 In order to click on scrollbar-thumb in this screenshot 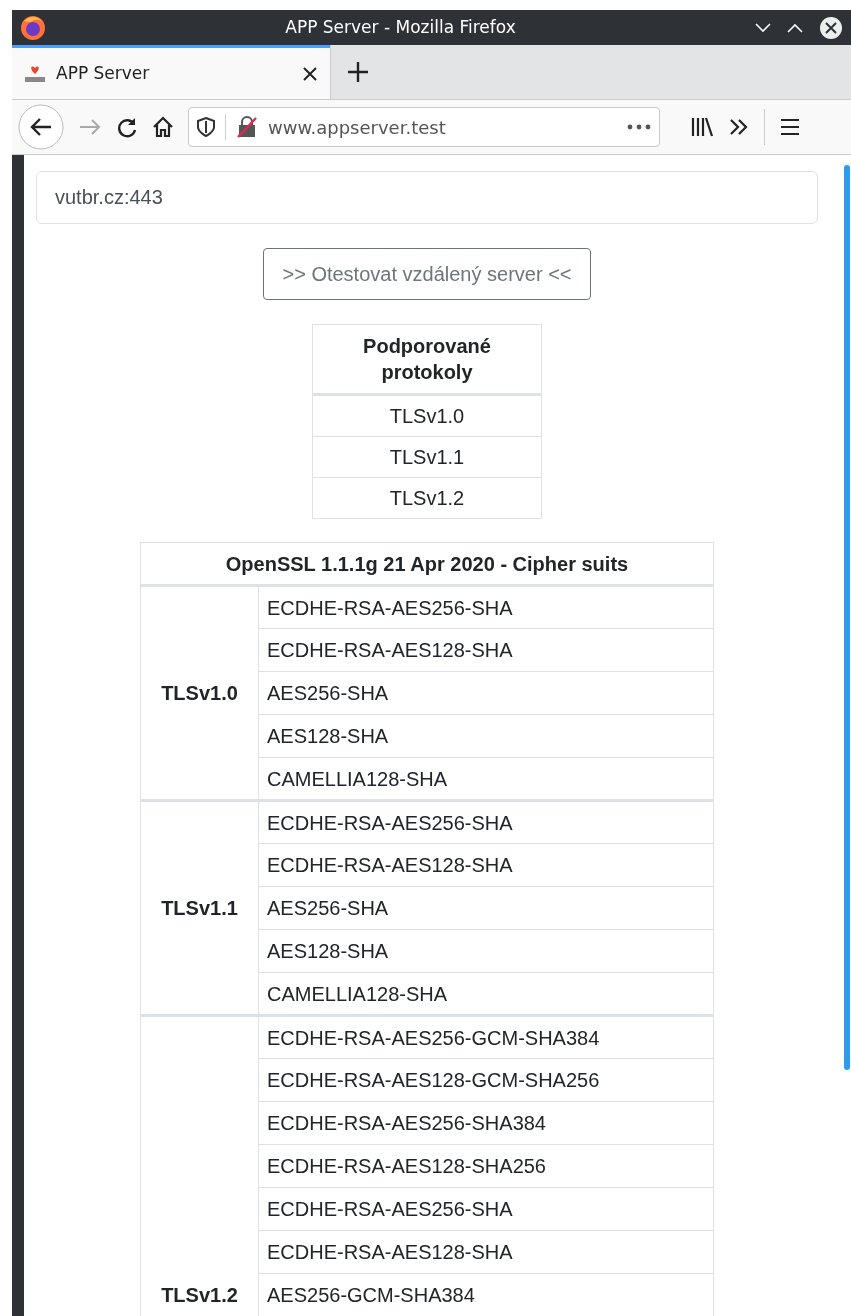, I will do `click(847, 617)`.